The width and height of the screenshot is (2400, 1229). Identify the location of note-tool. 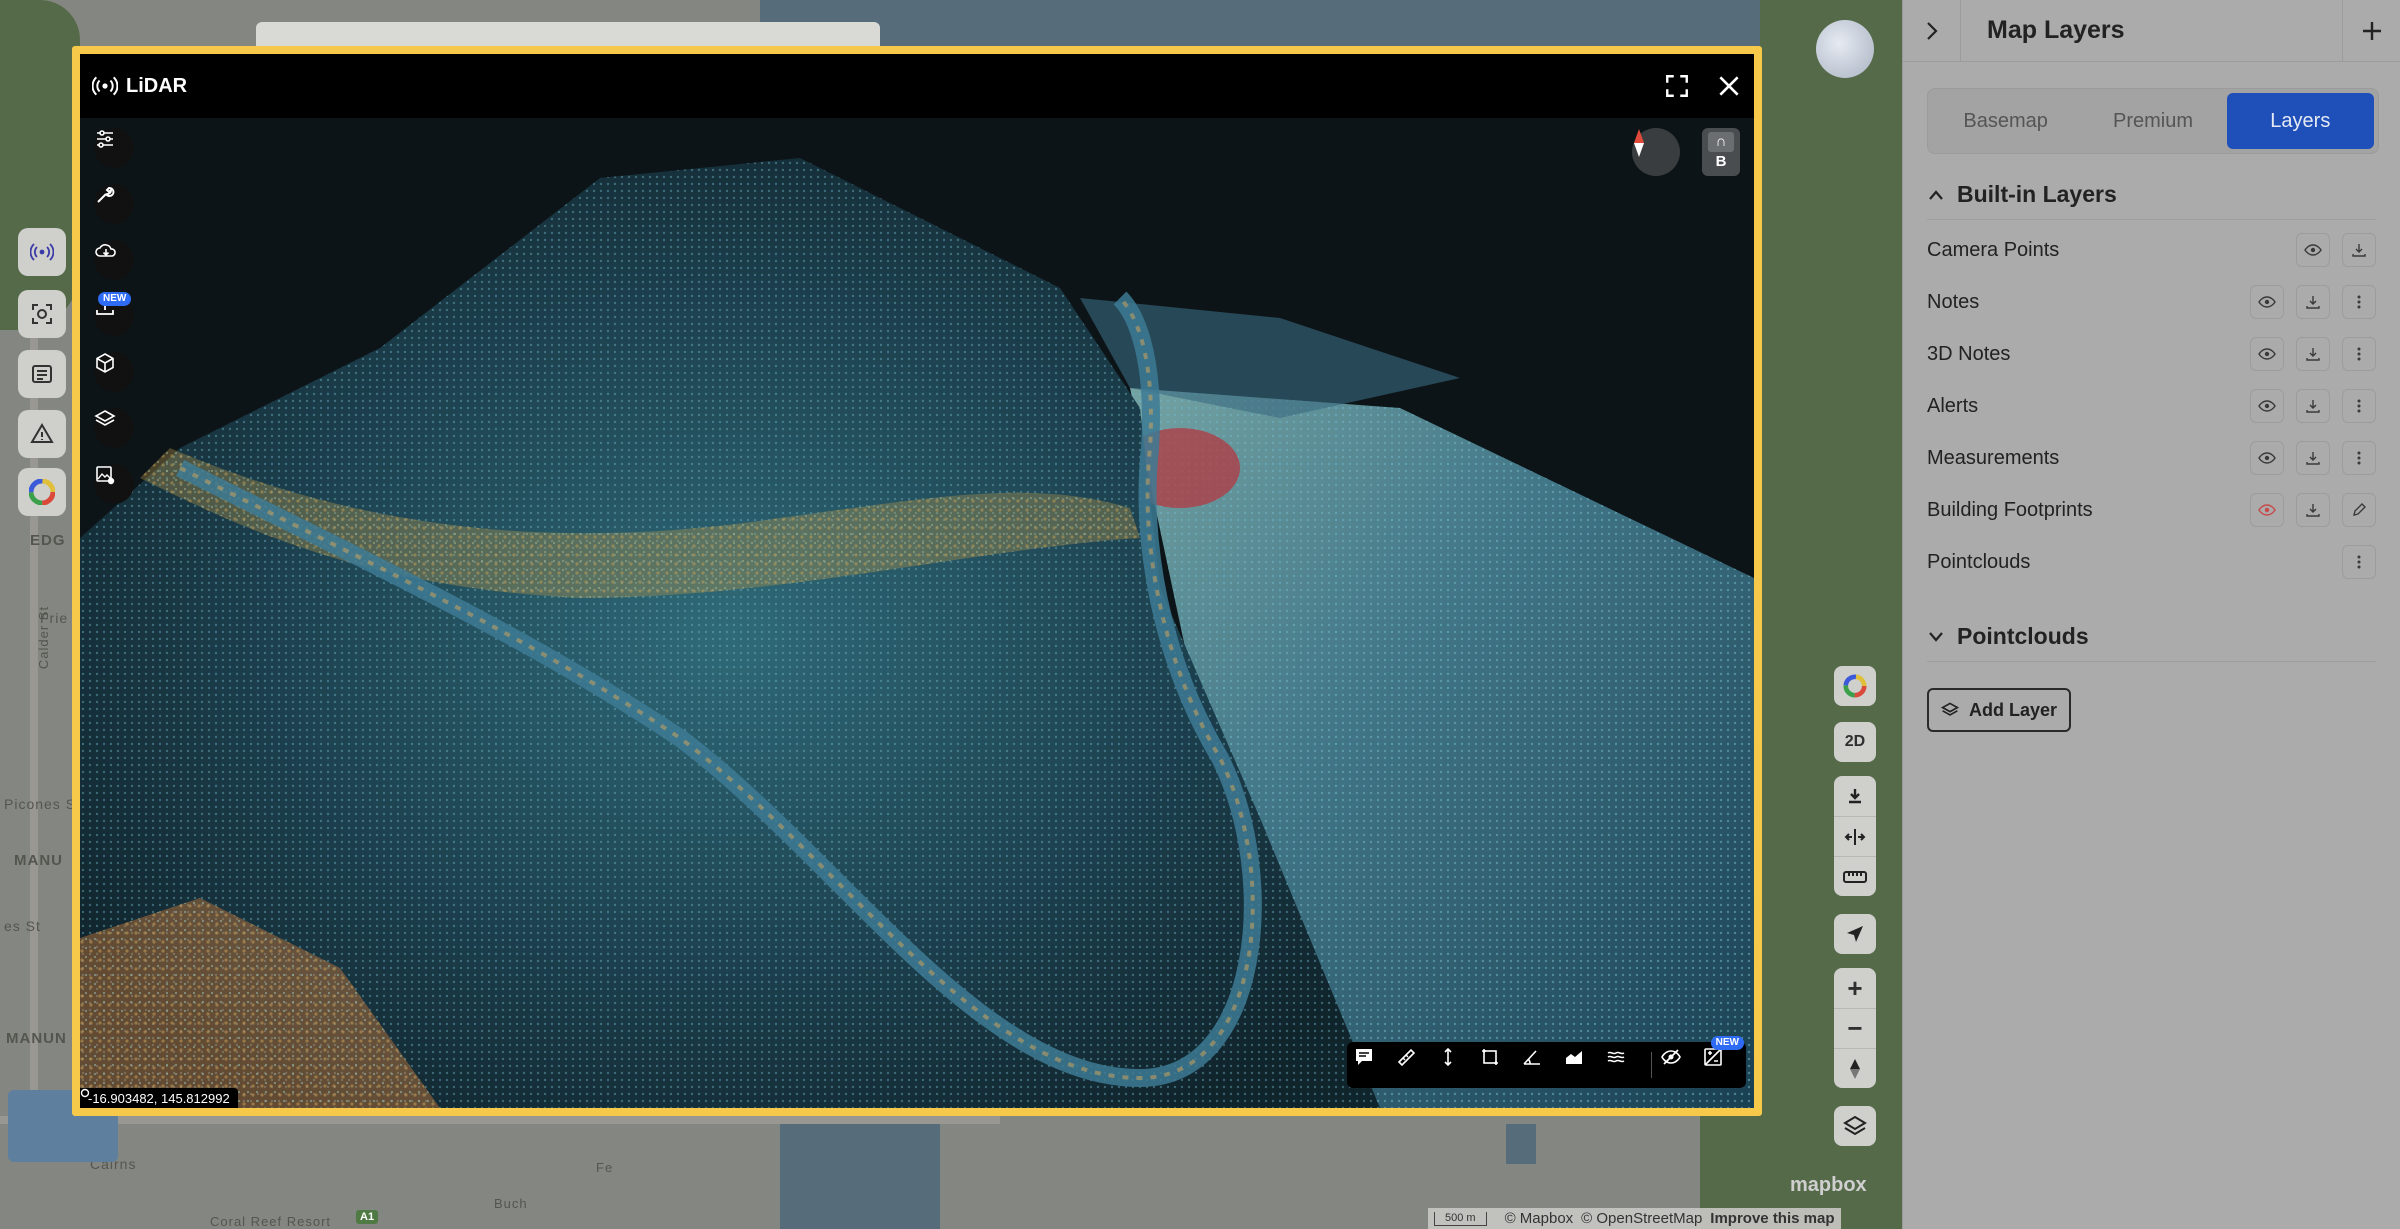
(1372, 1065).